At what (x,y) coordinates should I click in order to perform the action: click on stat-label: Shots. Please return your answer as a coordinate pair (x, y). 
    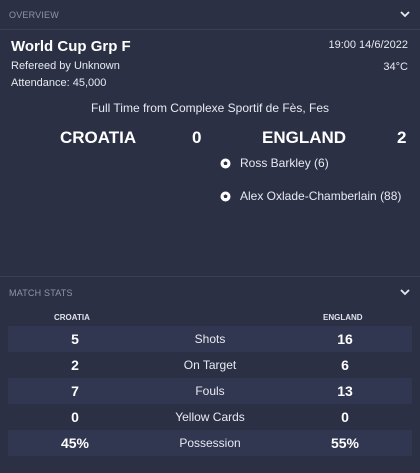
    Looking at the image, I should click on (210, 339).